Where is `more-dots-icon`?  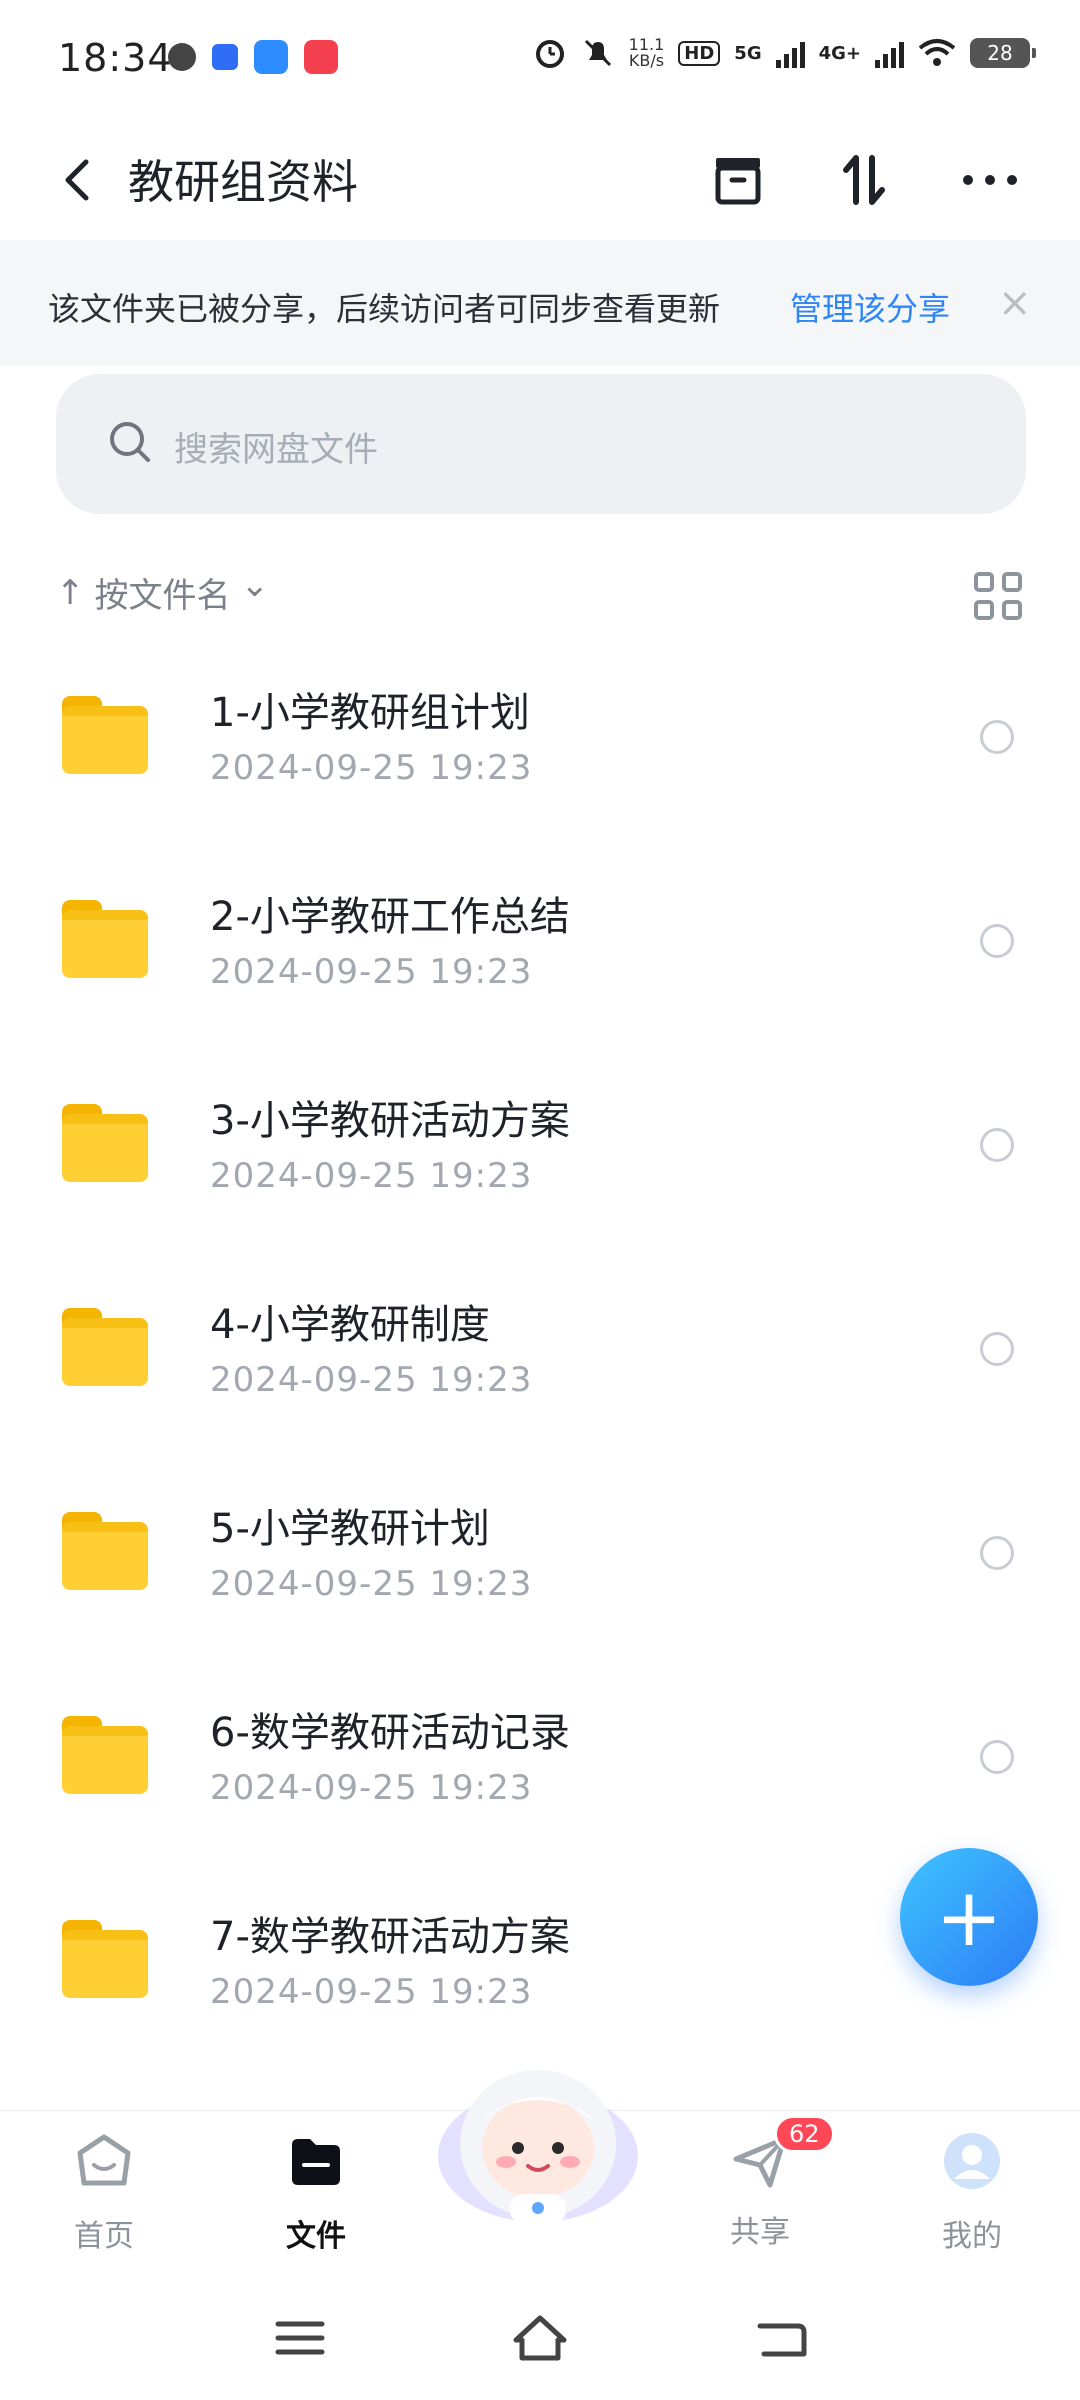
more-dots-icon is located at coordinates (990, 180).